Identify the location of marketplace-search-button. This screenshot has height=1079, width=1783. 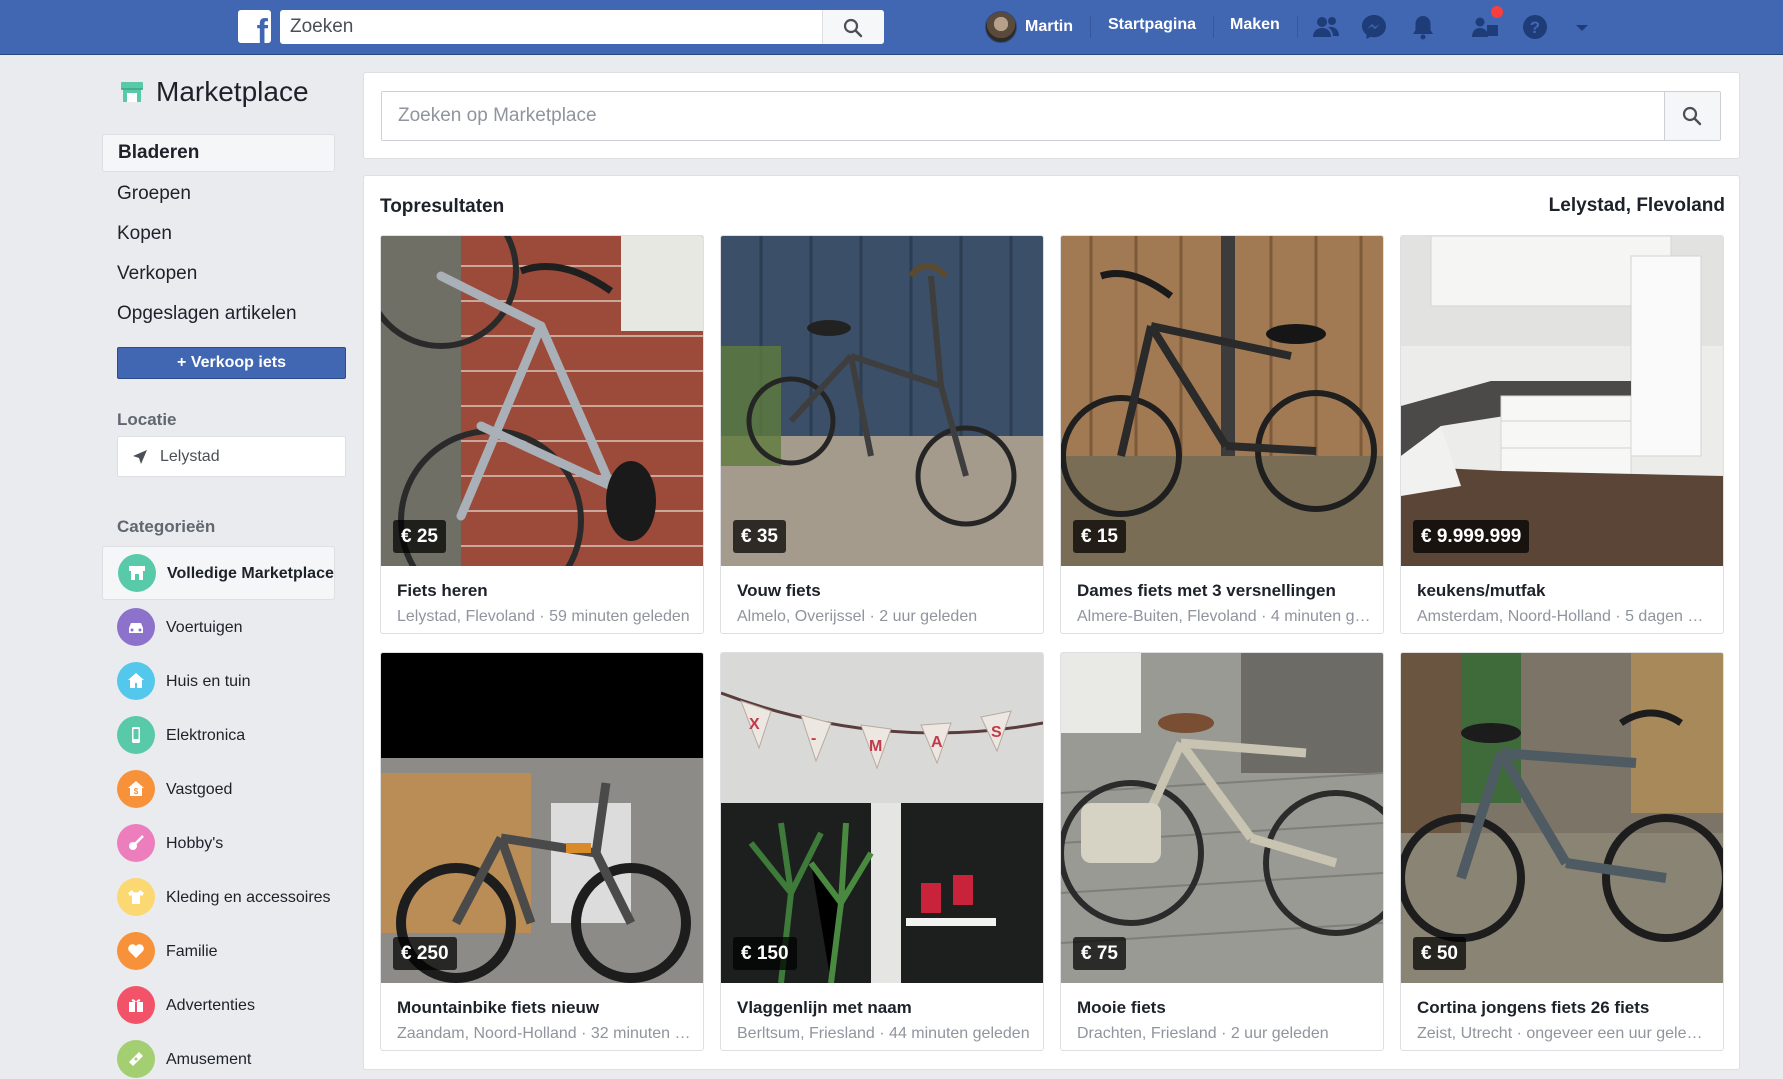
(1692, 116).